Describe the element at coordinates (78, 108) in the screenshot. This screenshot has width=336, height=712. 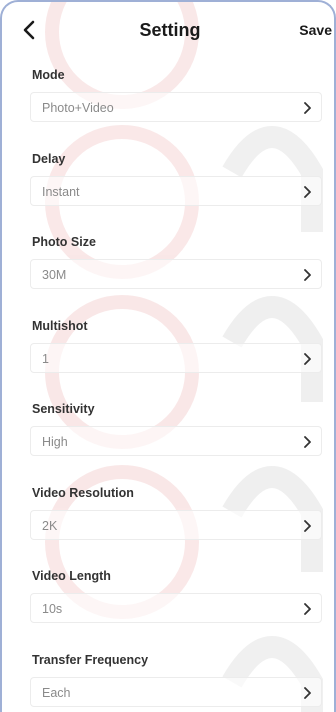
I see `setting-value: Photo+Video` at that location.